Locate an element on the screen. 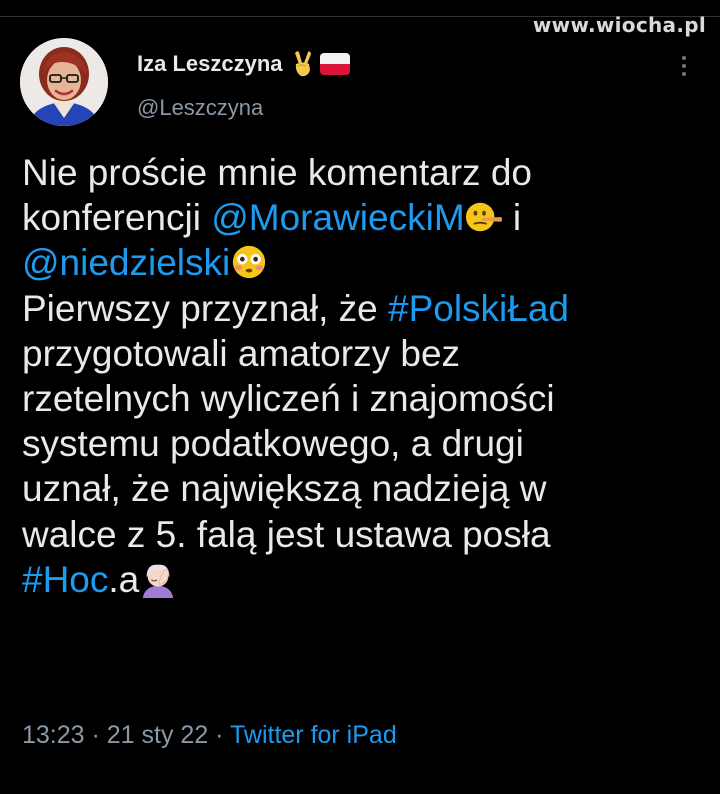 This screenshot has height=794, width=720. tweet-text-segment: i is located at coordinates (512, 218).